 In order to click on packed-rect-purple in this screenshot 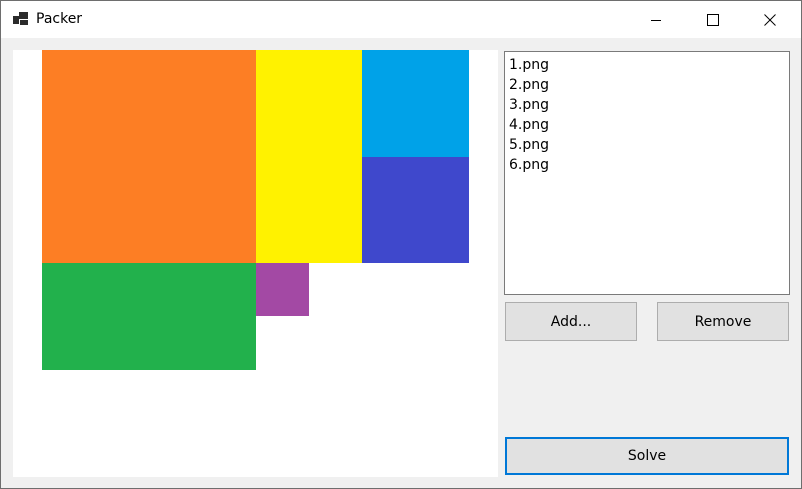, I will do `click(282, 289)`.